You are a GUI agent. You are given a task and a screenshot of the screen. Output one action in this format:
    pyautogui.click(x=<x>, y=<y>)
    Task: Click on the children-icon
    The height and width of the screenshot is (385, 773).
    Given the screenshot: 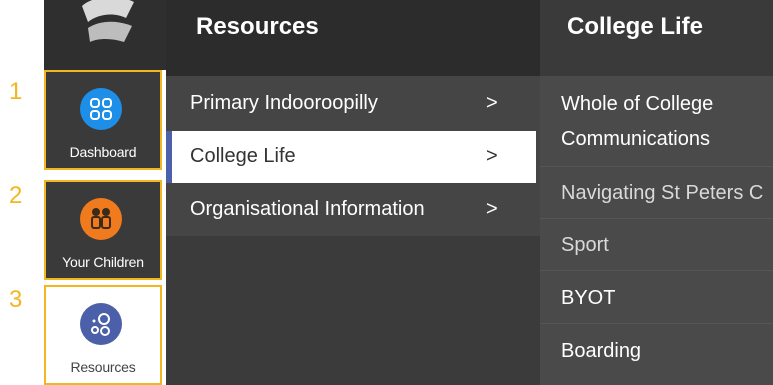 What is the action you would take?
    pyautogui.click(x=101, y=219)
    